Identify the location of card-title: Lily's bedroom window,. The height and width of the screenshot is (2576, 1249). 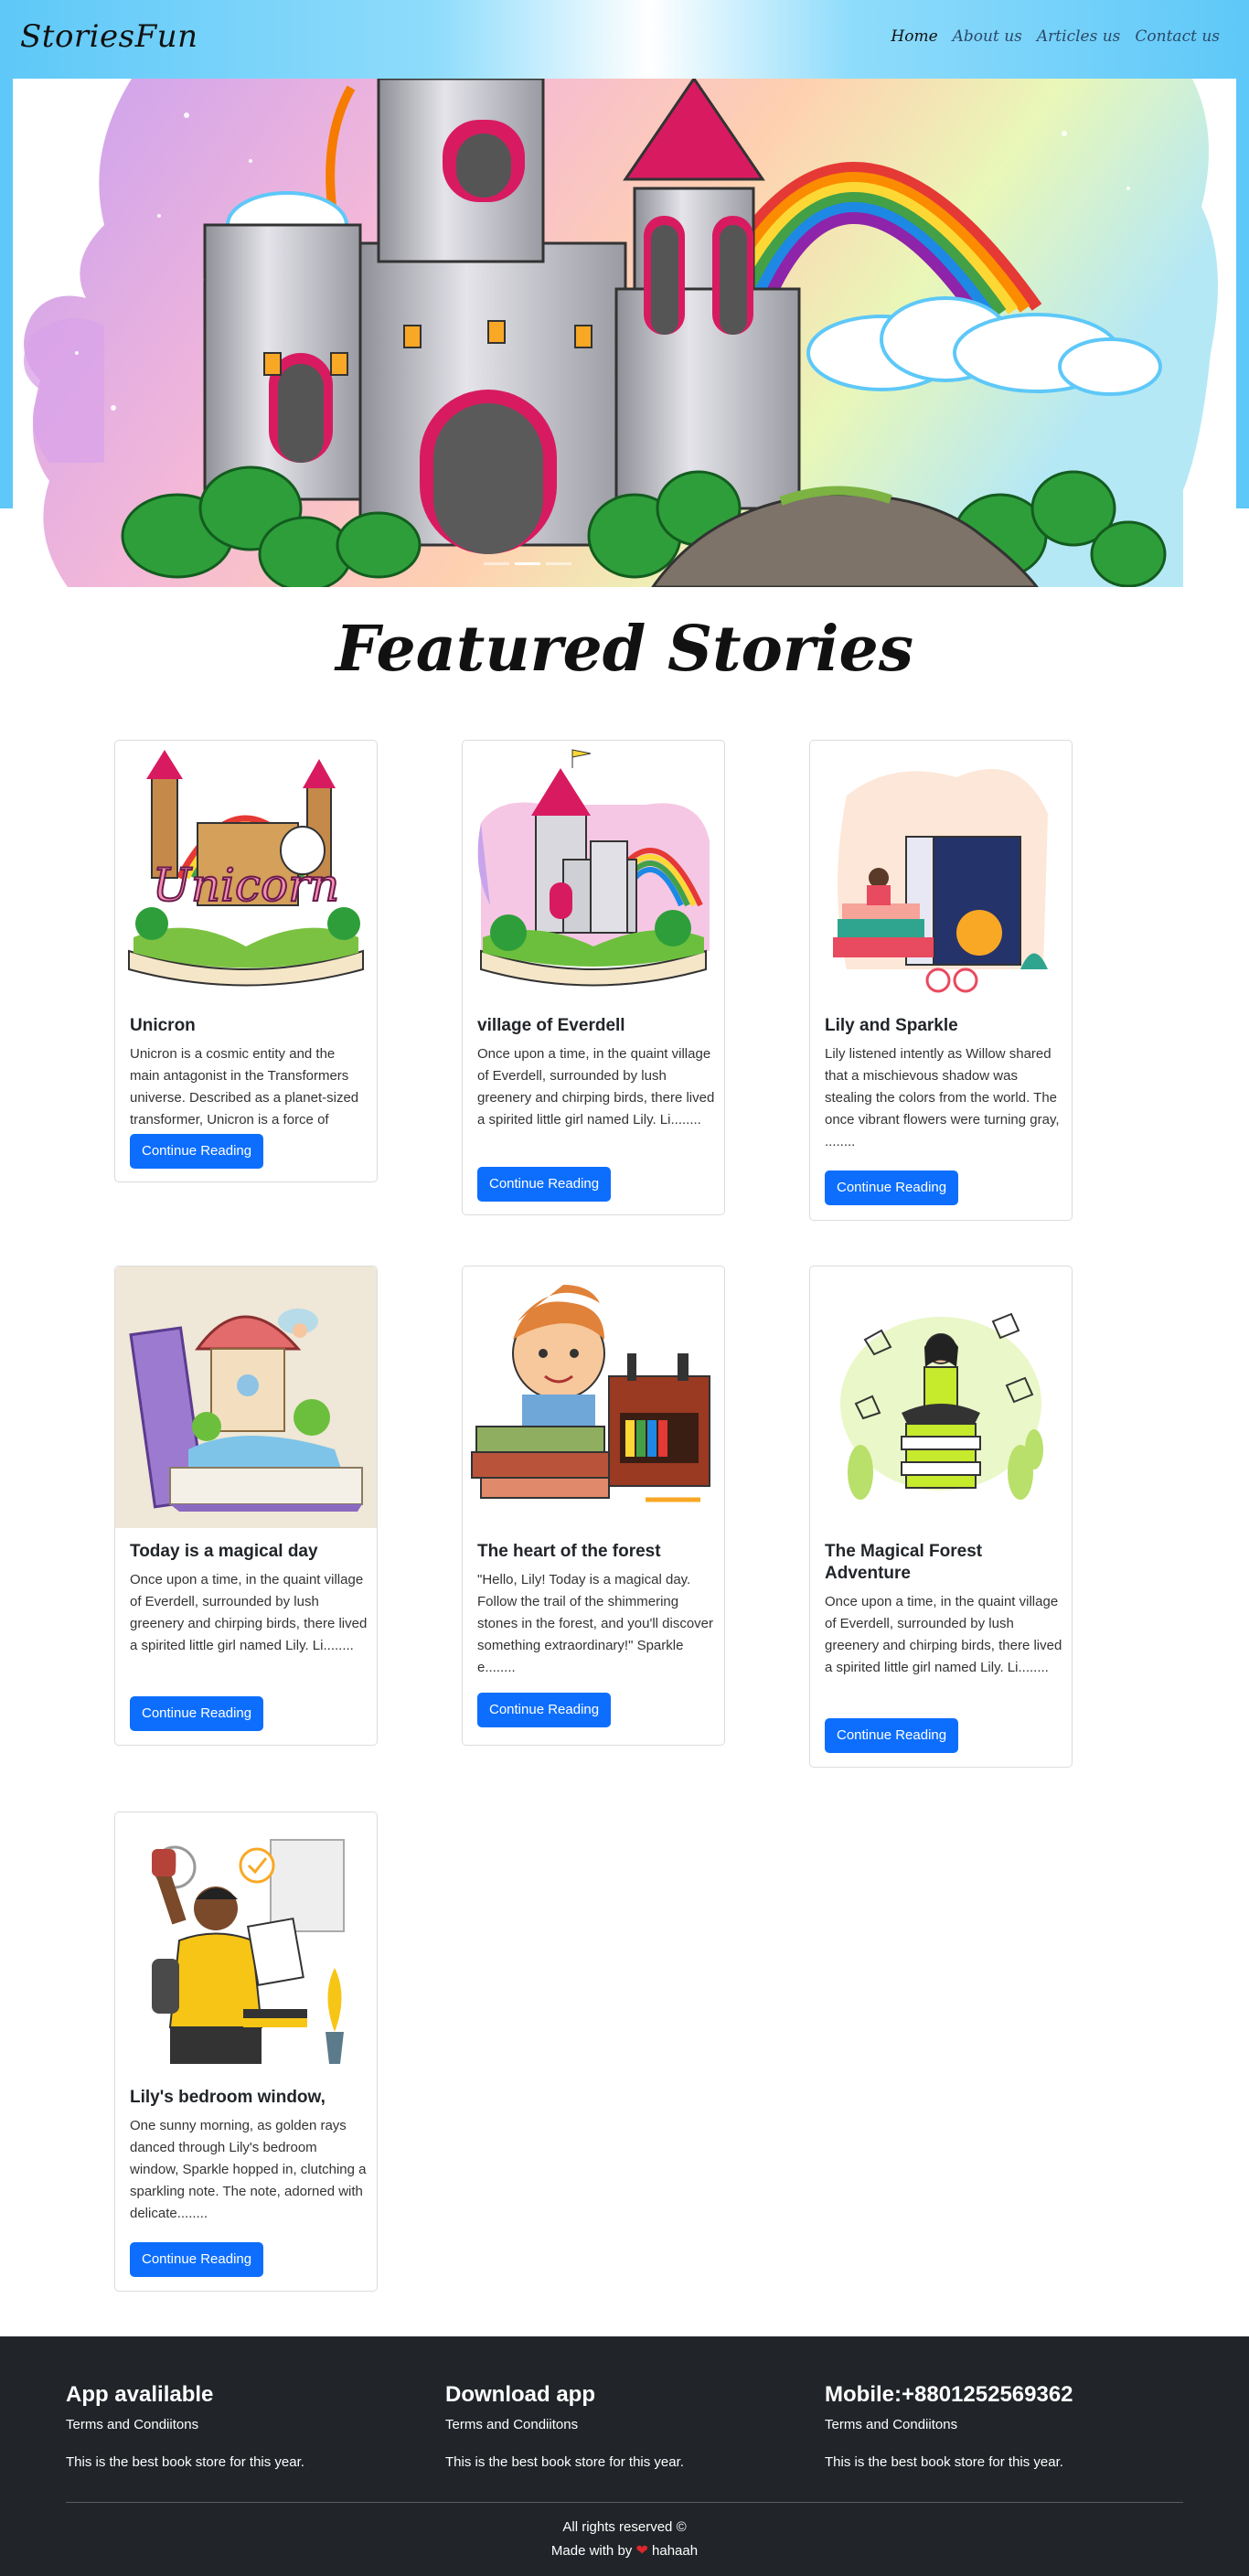
(228, 2097).